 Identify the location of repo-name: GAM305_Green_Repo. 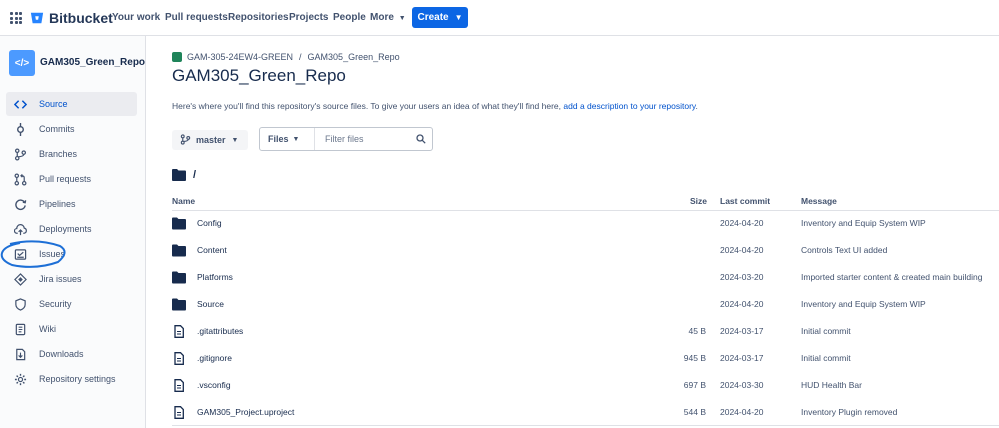
(92, 62).